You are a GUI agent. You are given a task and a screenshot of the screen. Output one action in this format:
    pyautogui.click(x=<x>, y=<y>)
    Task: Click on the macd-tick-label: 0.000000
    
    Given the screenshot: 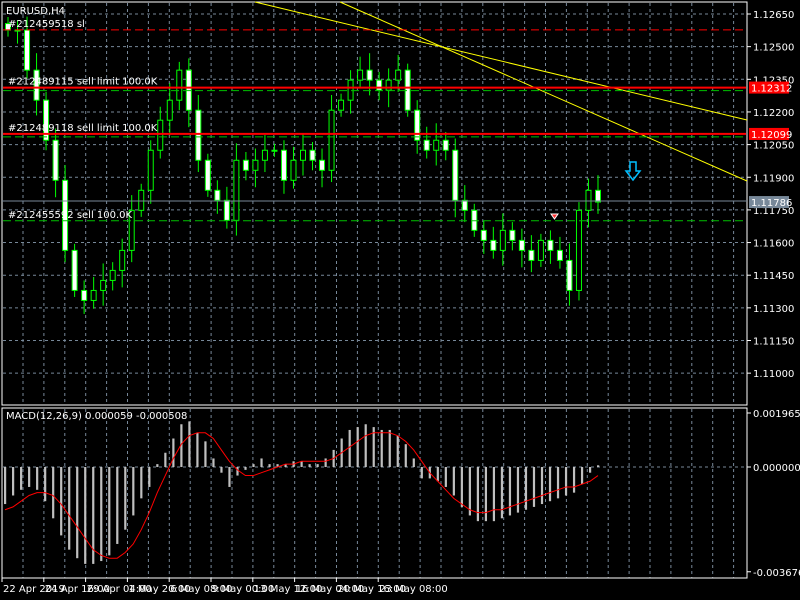 What is the action you would take?
    pyautogui.click(x=776, y=468)
    